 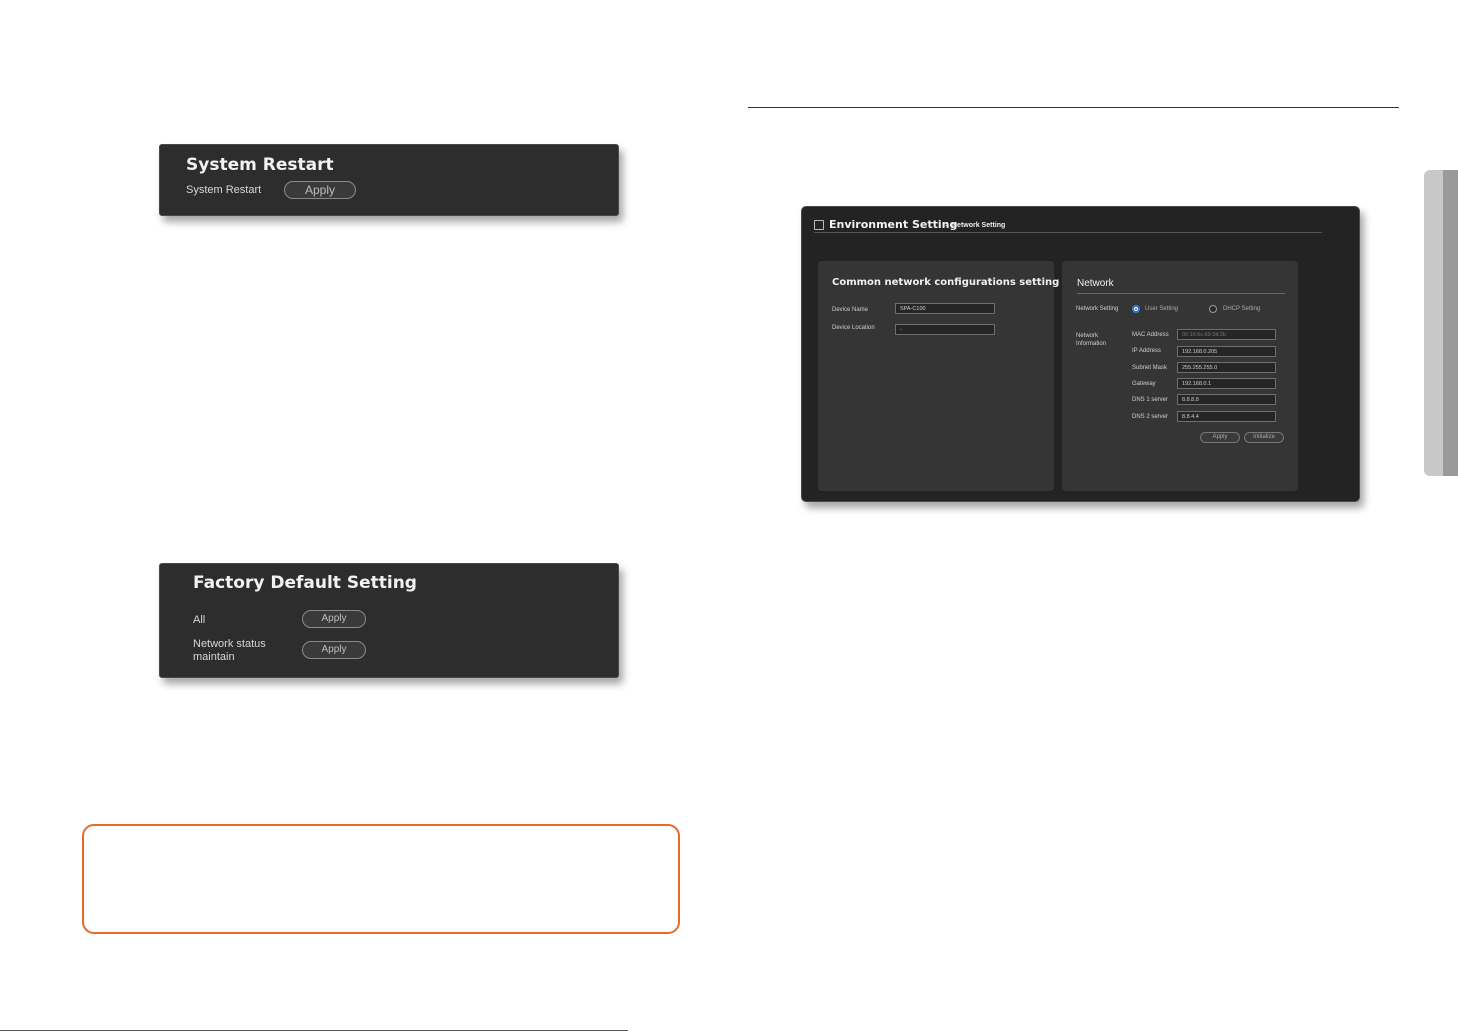 I want to click on system-restart-title: System Restart, so click(x=260, y=165).